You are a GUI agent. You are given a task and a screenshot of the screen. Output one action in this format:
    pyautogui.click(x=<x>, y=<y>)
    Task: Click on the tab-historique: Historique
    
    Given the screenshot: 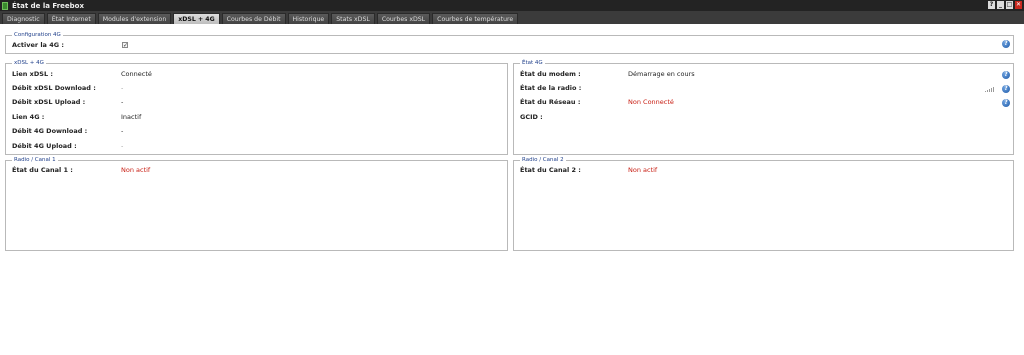 What is the action you would take?
    pyautogui.click(x=308, y=18)
    